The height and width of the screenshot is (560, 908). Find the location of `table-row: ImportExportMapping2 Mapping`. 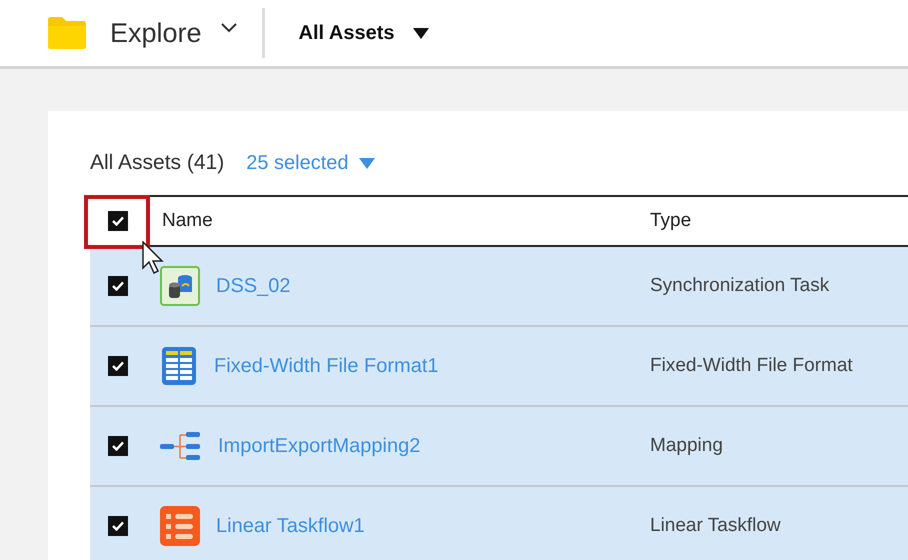

table-row: ImportExportMapping2 Mapping is located at coordinates (499, 447).